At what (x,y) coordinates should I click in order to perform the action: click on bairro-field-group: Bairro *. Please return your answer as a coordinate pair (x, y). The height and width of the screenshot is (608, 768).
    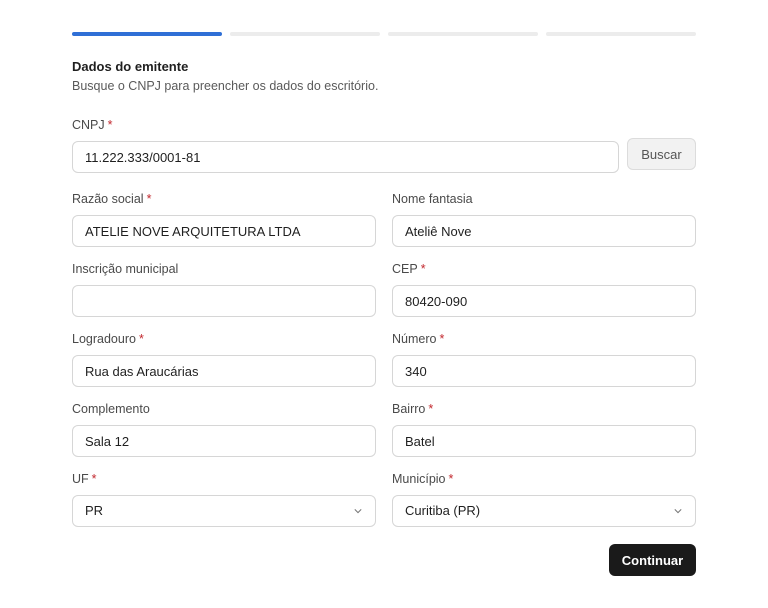
    Looking at the image, I should click on (544, 429).